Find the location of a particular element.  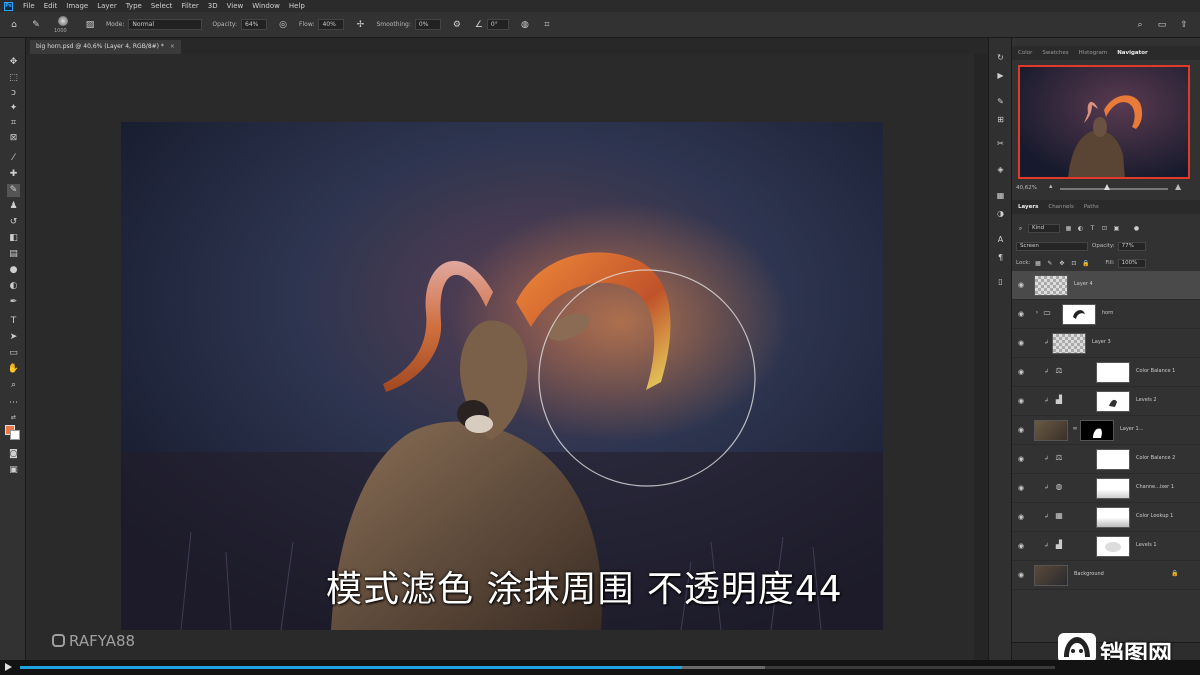

menu-type: Type is located at coordinates (134, 6).